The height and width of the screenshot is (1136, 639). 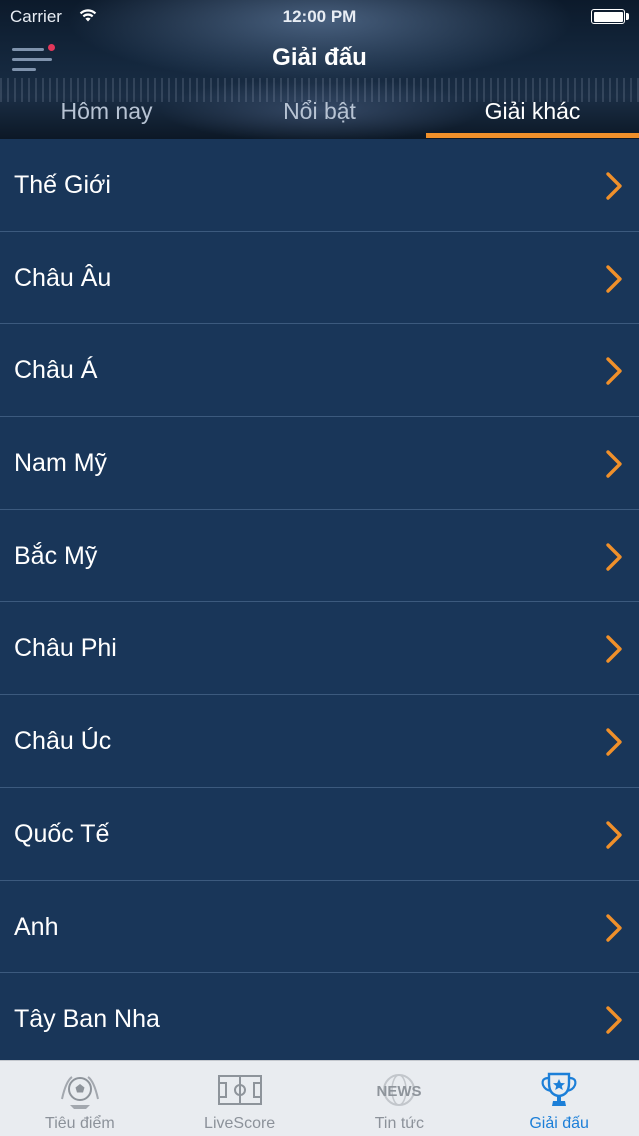 I want to click on list-item-label: Bắc Mỹ, so click(x=56, y=555).